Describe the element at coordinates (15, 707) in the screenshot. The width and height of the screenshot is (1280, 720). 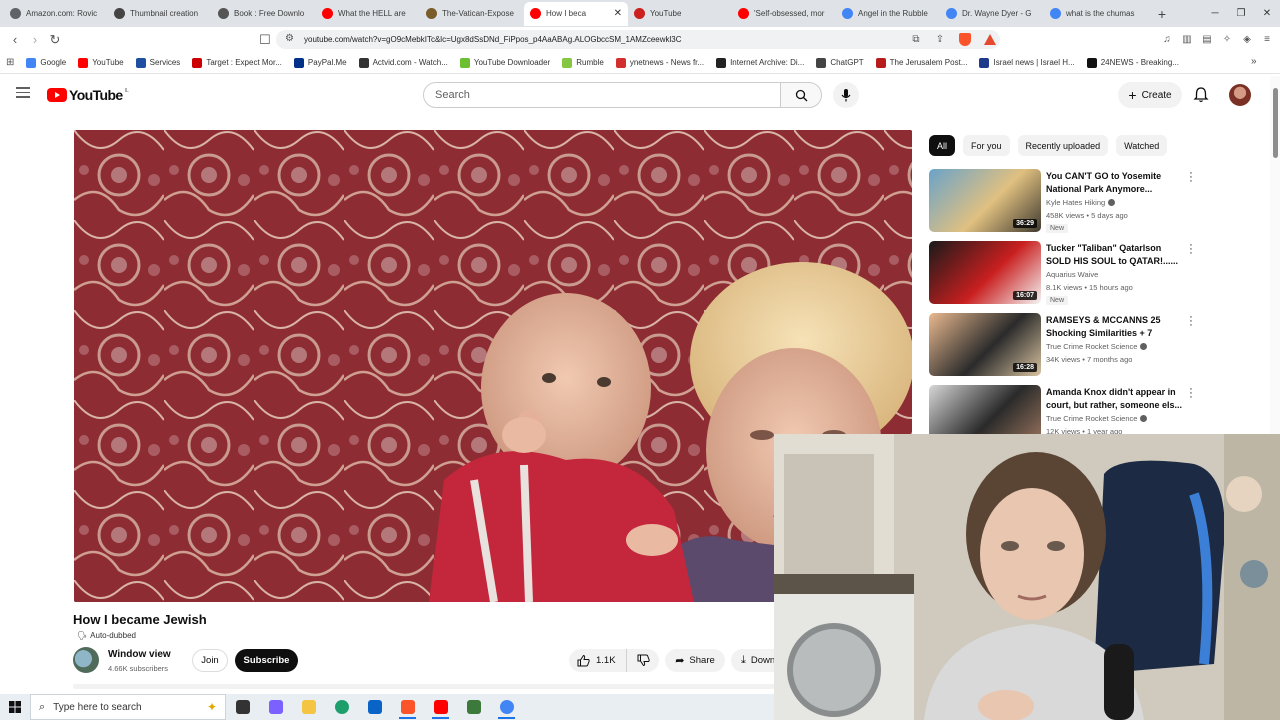
I see `start-button` at that location.